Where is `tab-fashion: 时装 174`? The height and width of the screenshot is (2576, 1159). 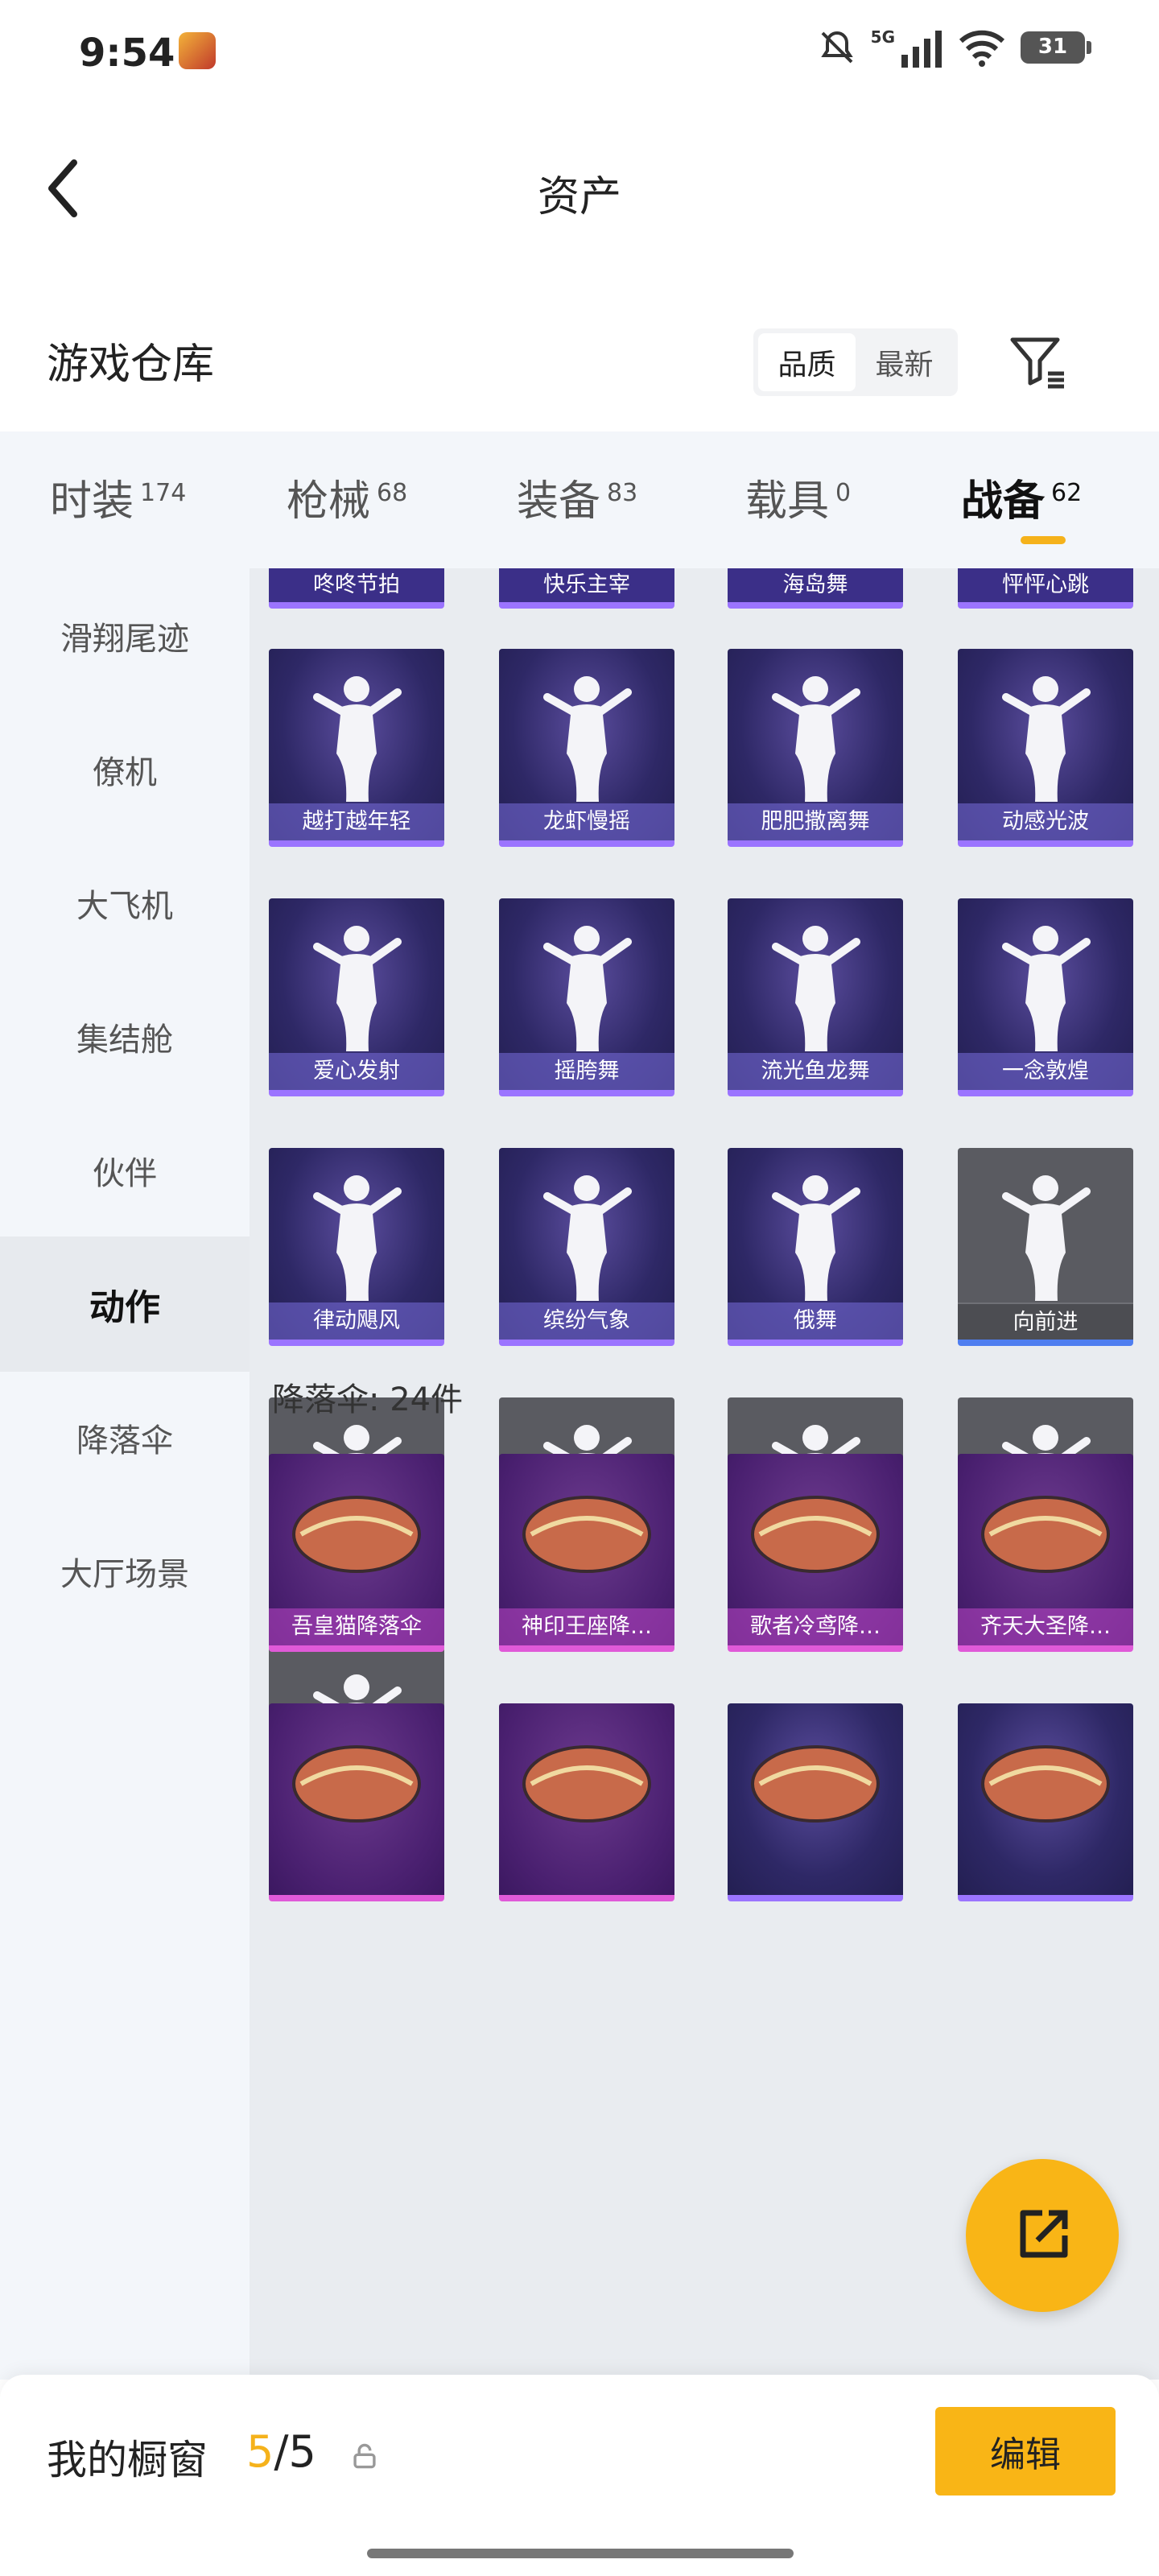
tab-fashion: 时装 174 is located at coordinates (118, 497).